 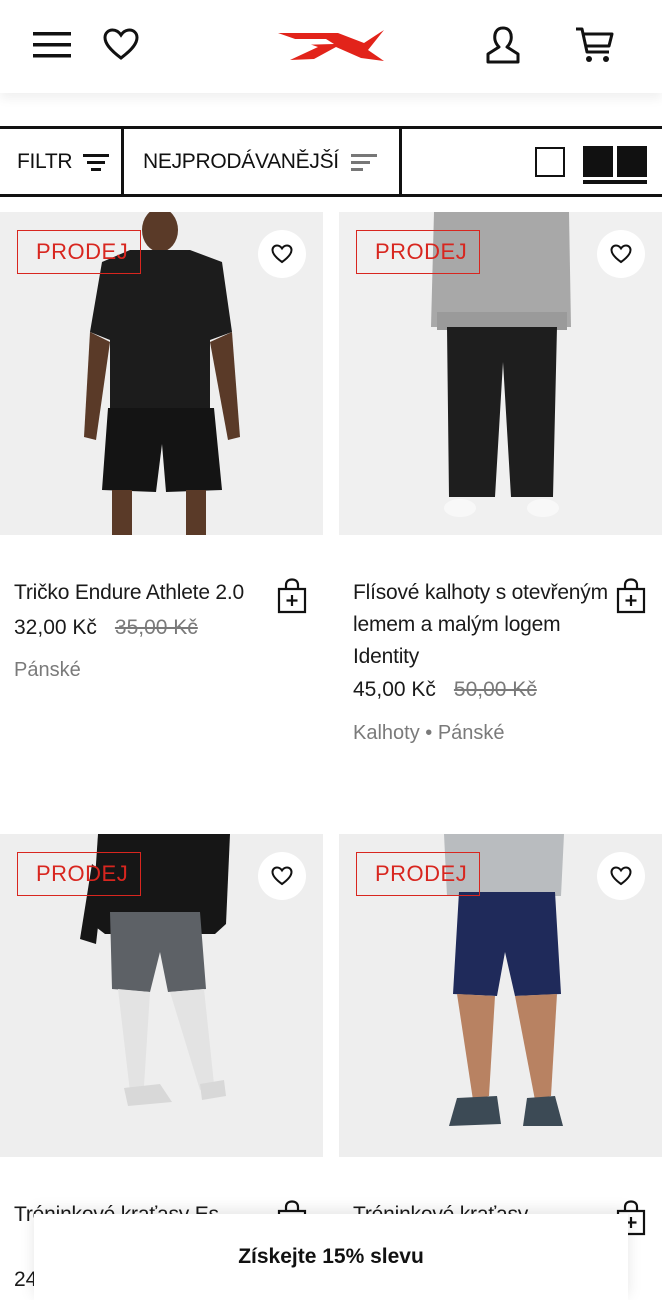 What do you see at coordinates (445, 690) in the screenshot?
I see `price-row: 45,00 Kč 50,00 Kč` at bounding box center [445, 690].